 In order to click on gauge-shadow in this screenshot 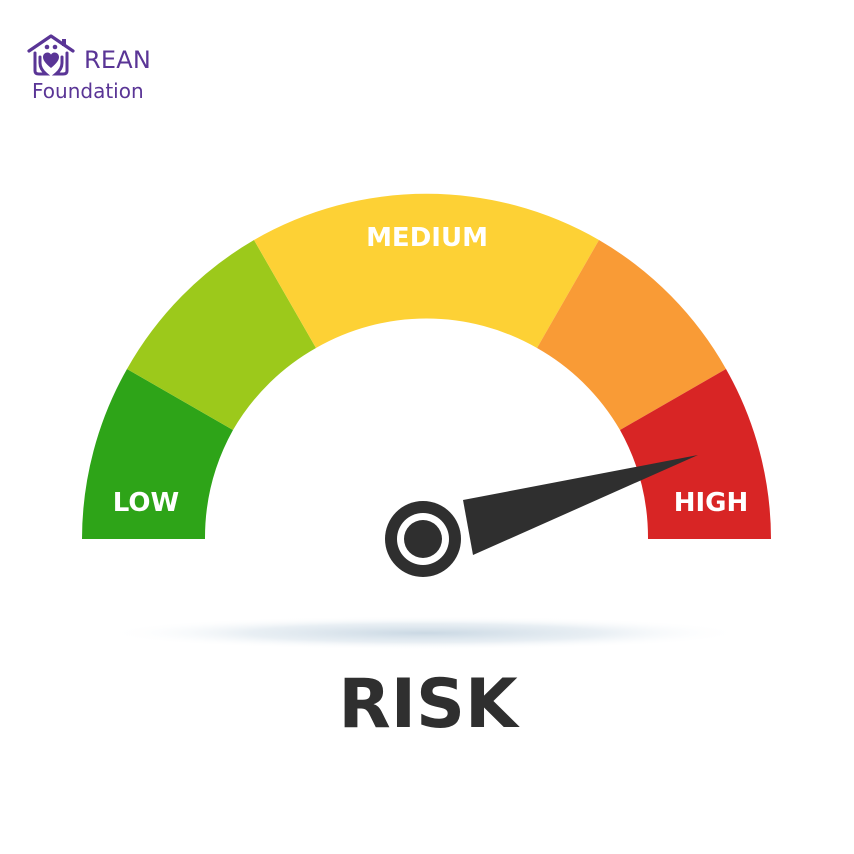, I will do `click(425, 633)`.